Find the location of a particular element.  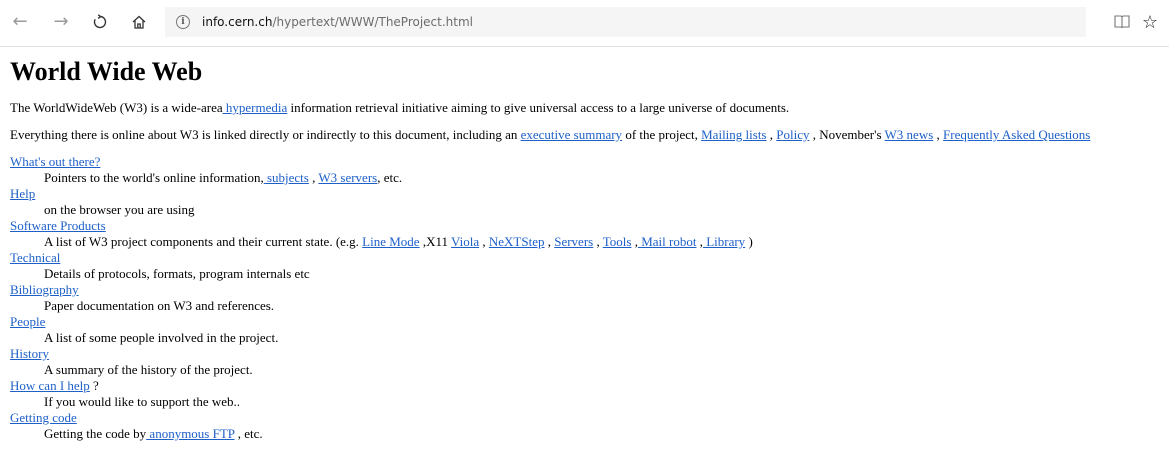

history-link: History is located at coordinates (29, 353).